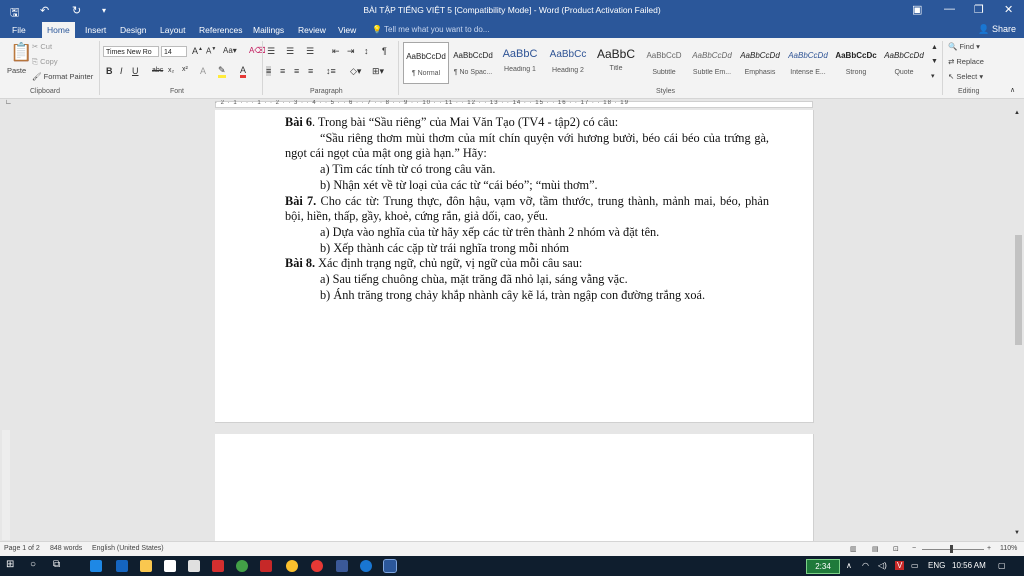 This screenshot has height=576, width=1024. I want to click on visual-studio-icon, so click(96, 566).